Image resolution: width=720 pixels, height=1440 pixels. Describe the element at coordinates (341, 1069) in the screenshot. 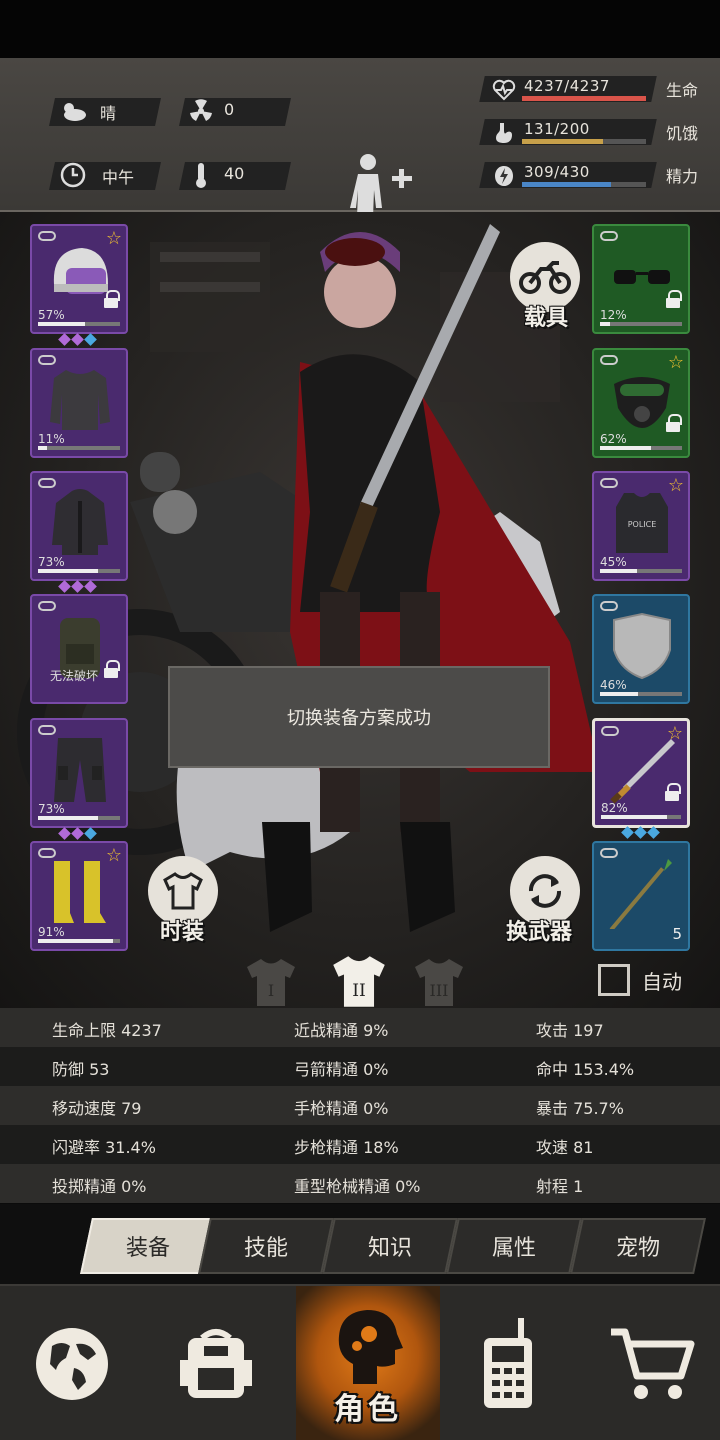

I see `stat-cell: 弓箭精通 0%` at that location.